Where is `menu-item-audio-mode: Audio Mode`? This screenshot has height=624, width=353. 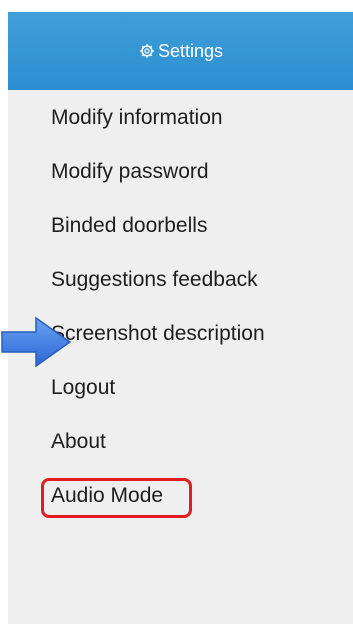
menu-item-audio-mode: Audio Mode is located at coordinates (180, 495).